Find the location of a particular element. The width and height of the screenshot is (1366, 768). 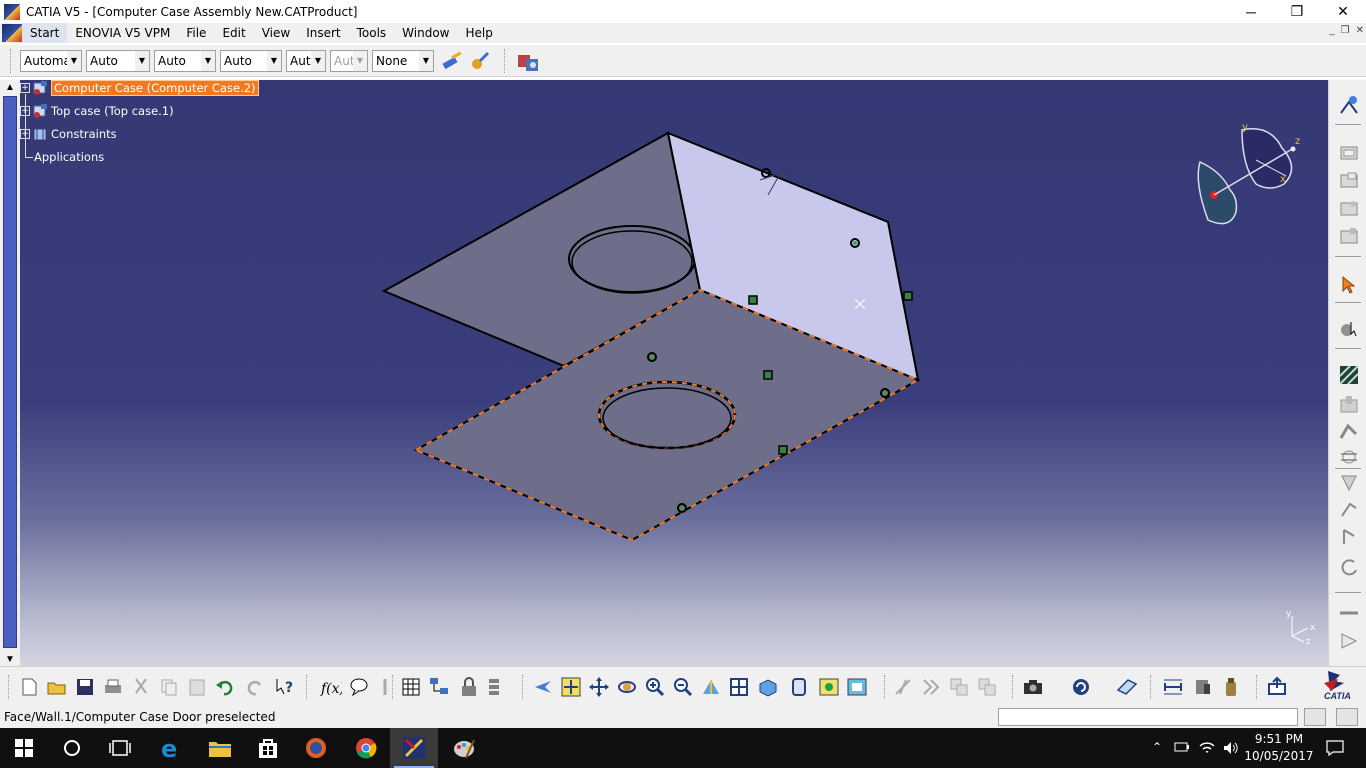

catia-icon is located at coordinates (414, 748).